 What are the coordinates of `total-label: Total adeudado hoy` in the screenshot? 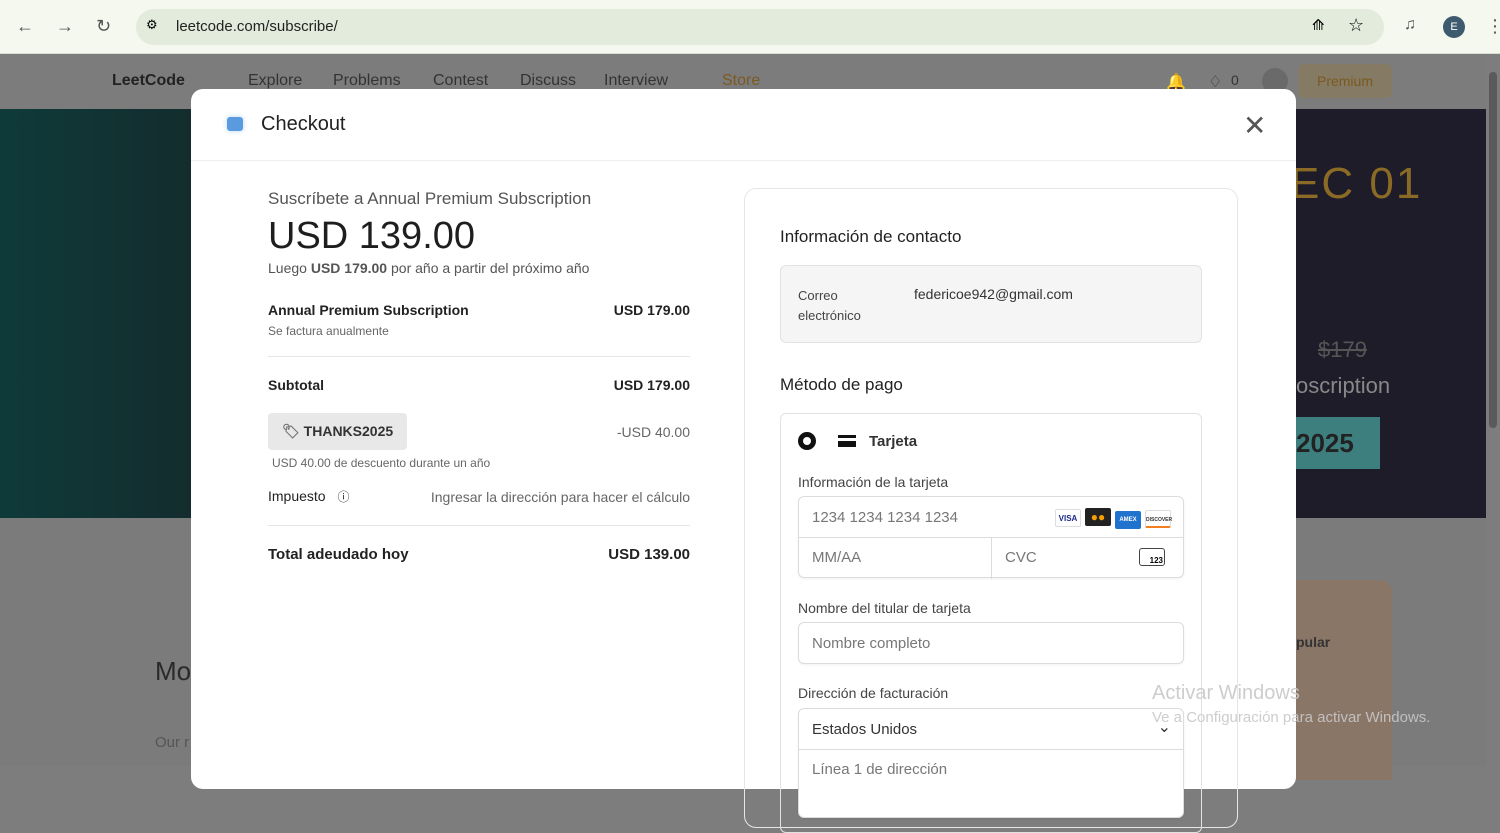 It's located at (338, 554).